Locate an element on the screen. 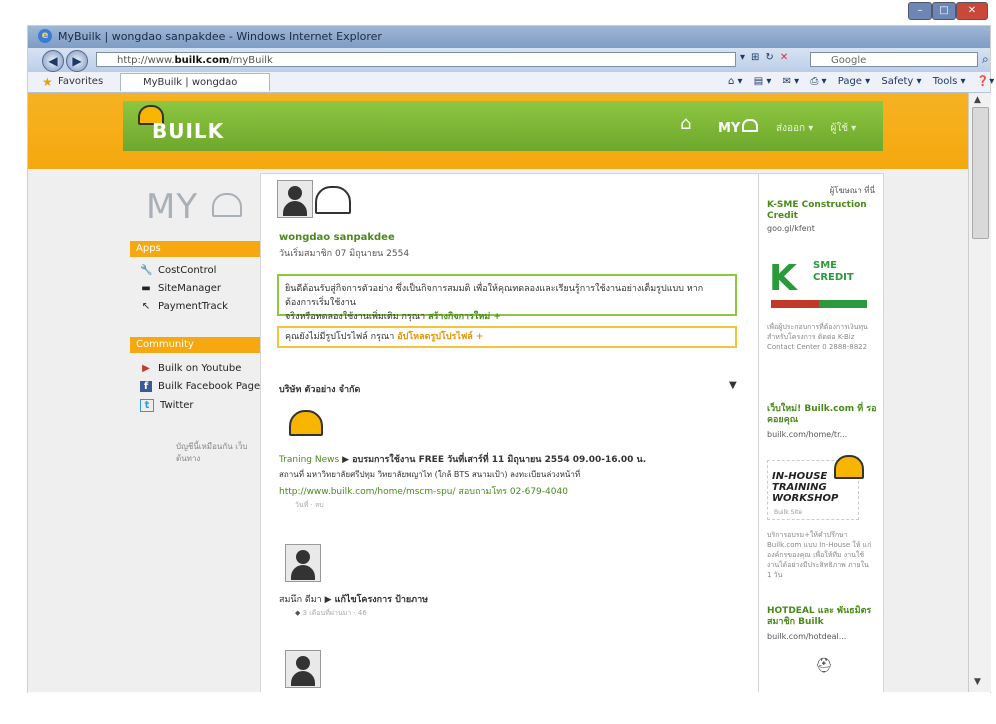 The height and width of the screenshot is (724, 996). search-input: Google is located at coordinates (894, 59).